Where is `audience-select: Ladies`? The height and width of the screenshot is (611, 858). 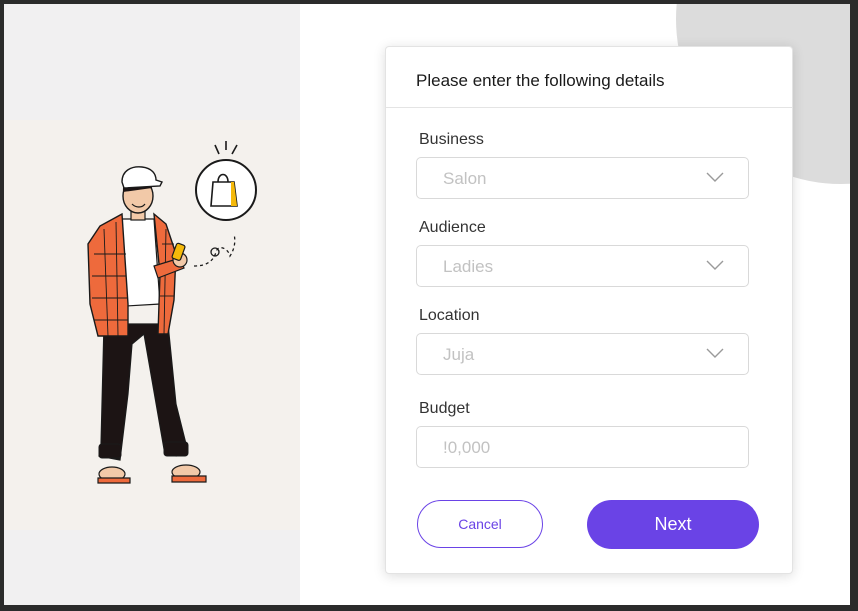 audience-select: Ladies is located at coordinates (582, 266).